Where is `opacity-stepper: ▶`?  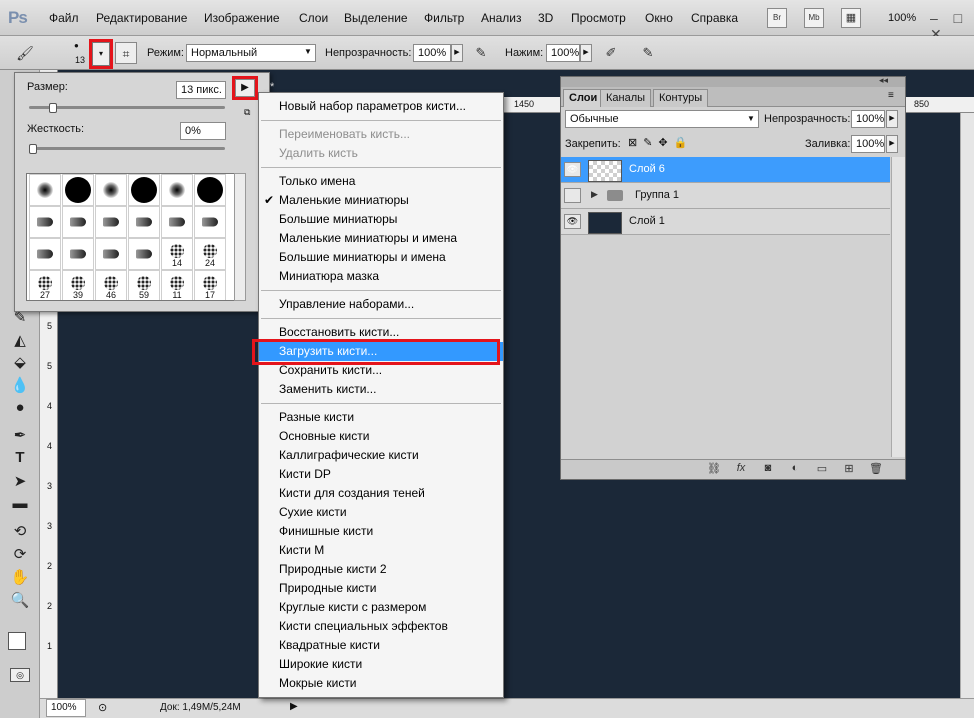 opacity-stepper: ▶ is located at coordinates (457, 53).